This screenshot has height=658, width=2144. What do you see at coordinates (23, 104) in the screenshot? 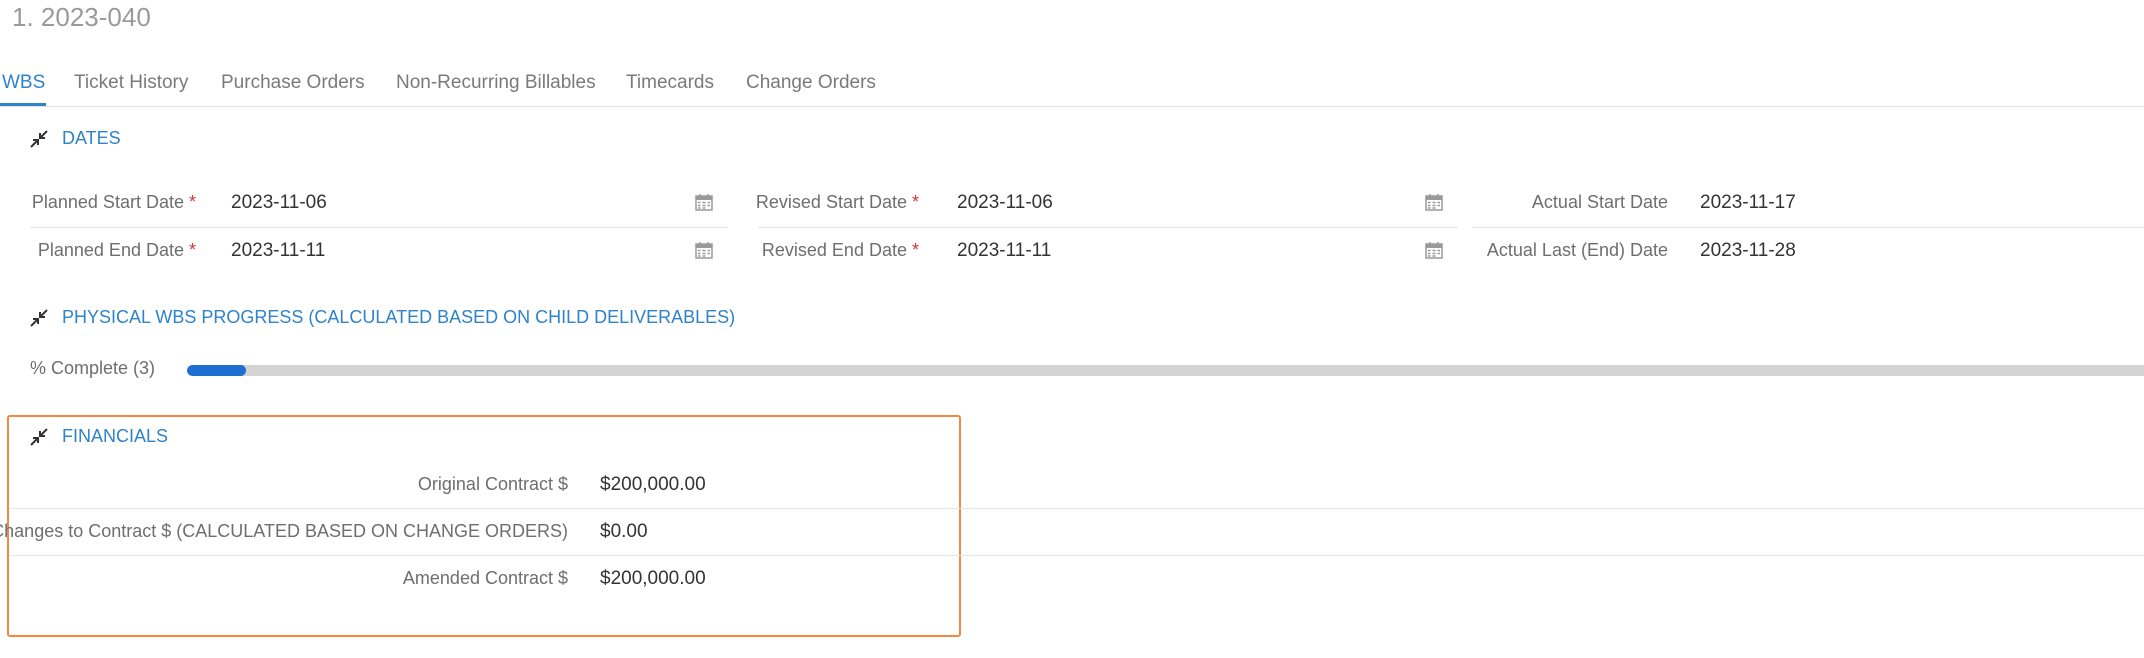
I see `active-tab-indicator` at bounding box center [23, 104].